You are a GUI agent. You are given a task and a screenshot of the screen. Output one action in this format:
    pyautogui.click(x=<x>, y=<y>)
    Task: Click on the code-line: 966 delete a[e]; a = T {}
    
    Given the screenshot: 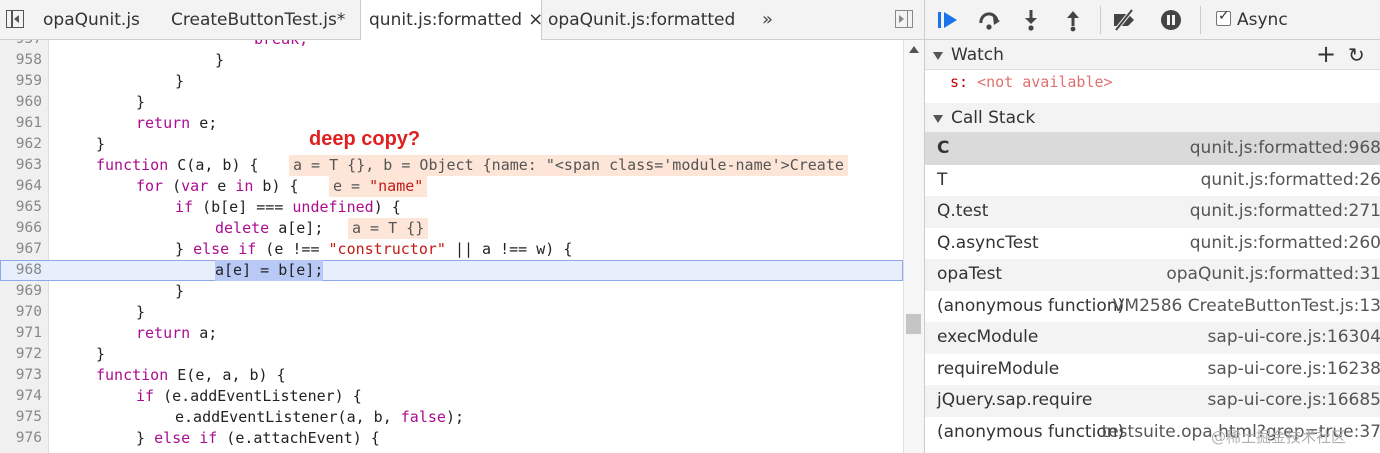 What is the action you would take?
    pyautogui.click(x=451, y=228)
    